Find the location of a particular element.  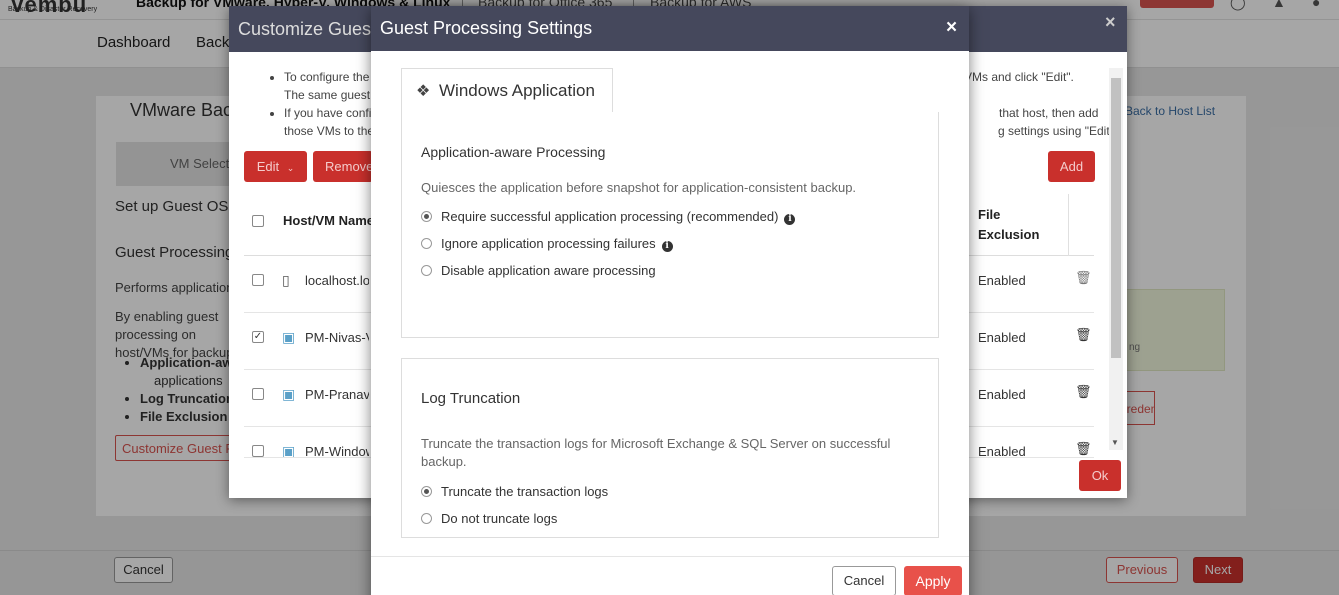

tab-windows-application: ❖ Windows Application is located at coordinates (507, 90).